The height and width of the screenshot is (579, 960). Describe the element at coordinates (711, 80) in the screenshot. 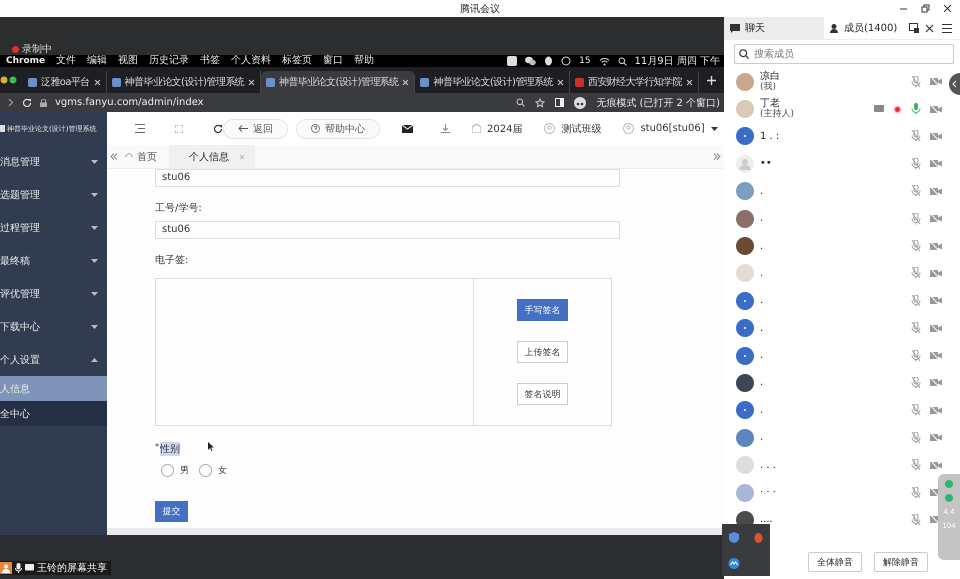

I see `new-tab-icon` at that location.